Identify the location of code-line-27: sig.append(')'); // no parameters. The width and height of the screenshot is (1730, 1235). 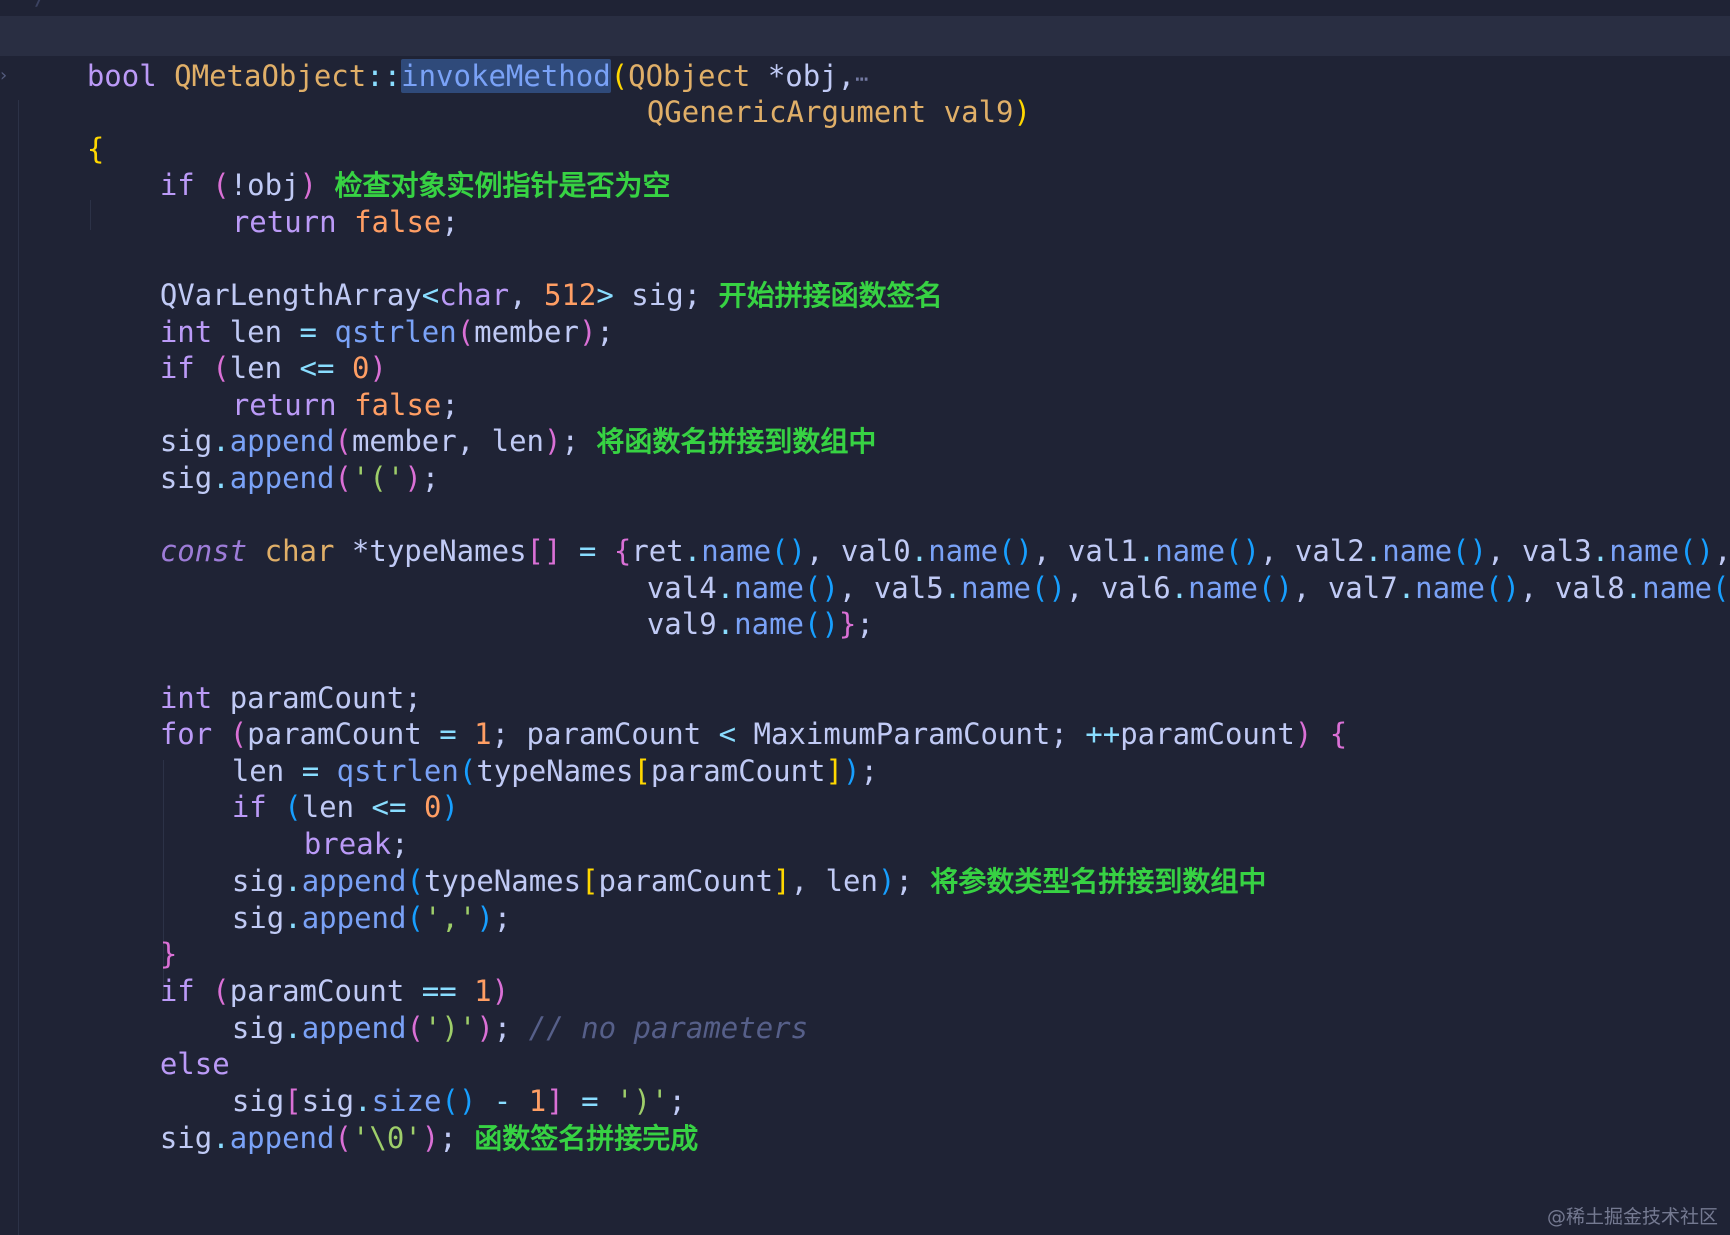
(404, 1006).